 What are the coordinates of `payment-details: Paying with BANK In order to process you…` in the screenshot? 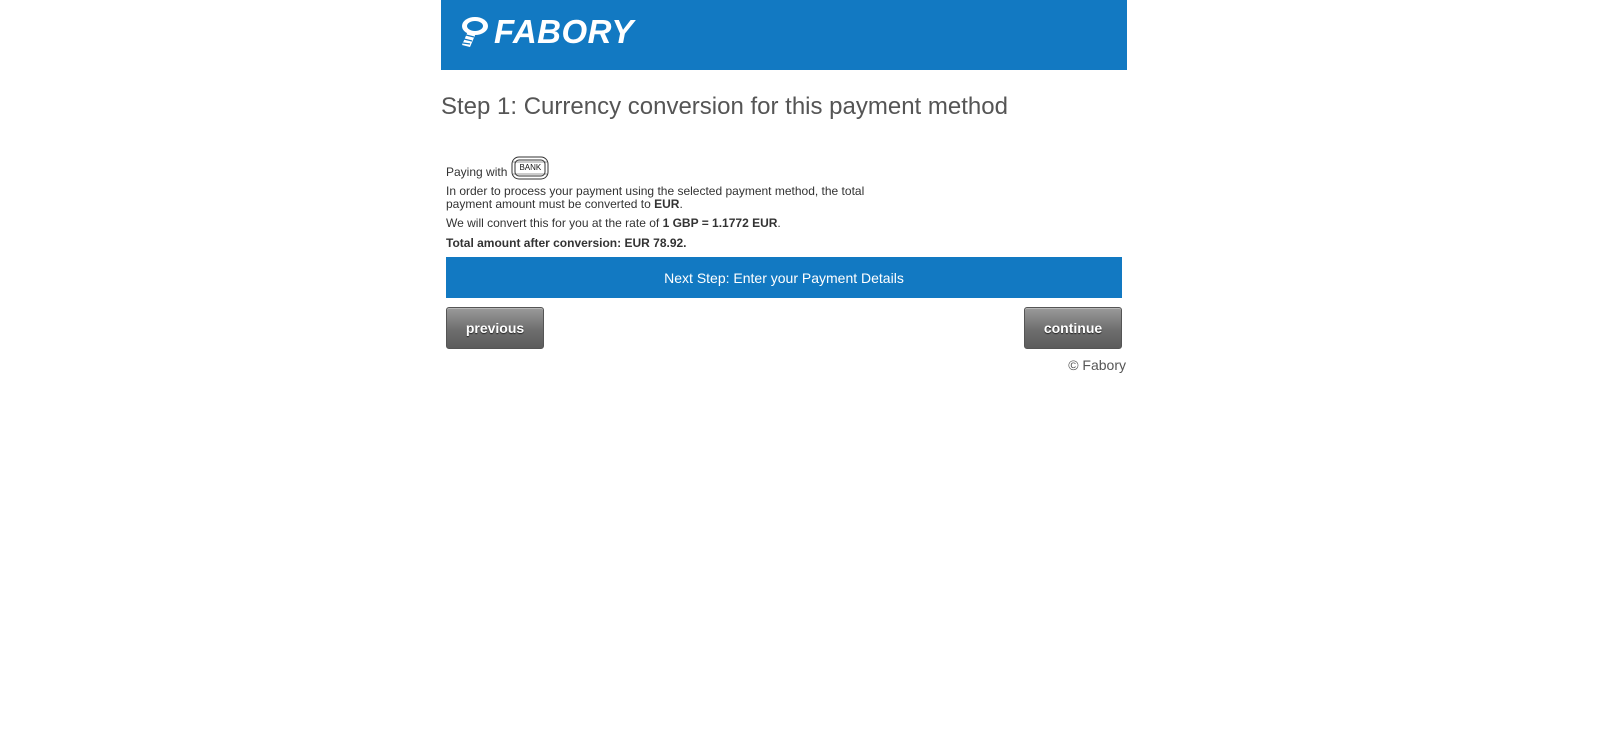 It's located at (786, 202).